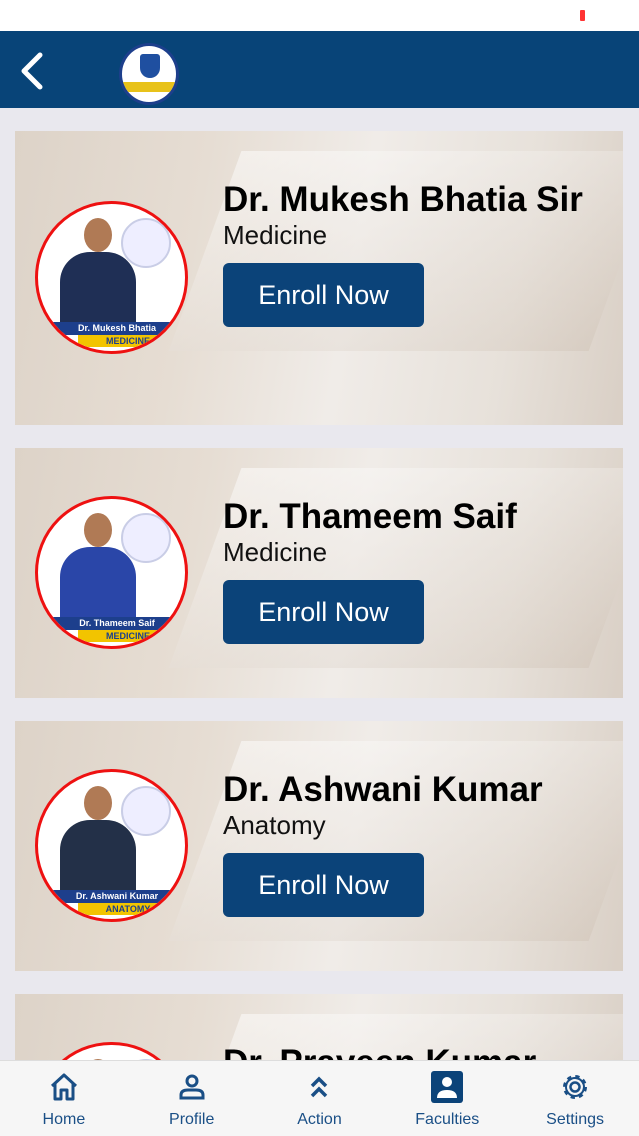  Describe the element at coordinates (370, 516) in the screenshot. I see `faculty-name: Dr. Thameem Saif` at that location.